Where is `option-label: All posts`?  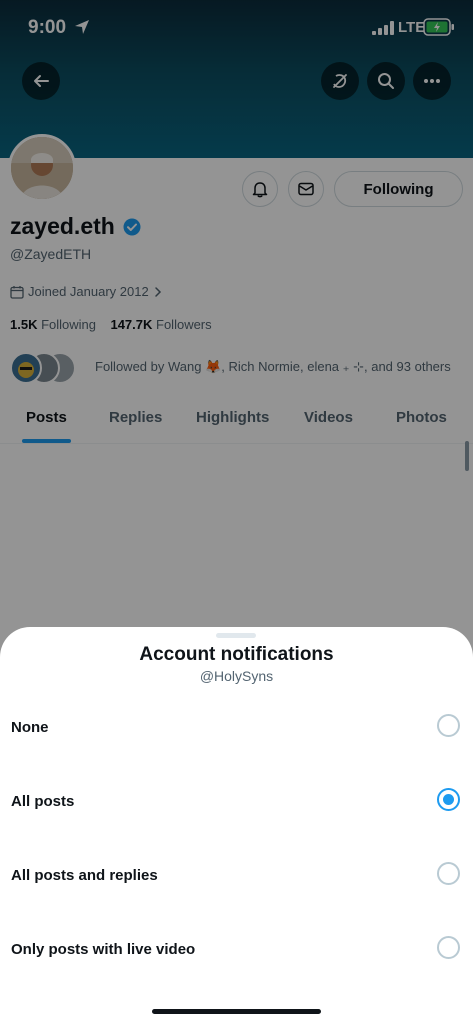
option-label: All posts is located at coordinates (43, 801).